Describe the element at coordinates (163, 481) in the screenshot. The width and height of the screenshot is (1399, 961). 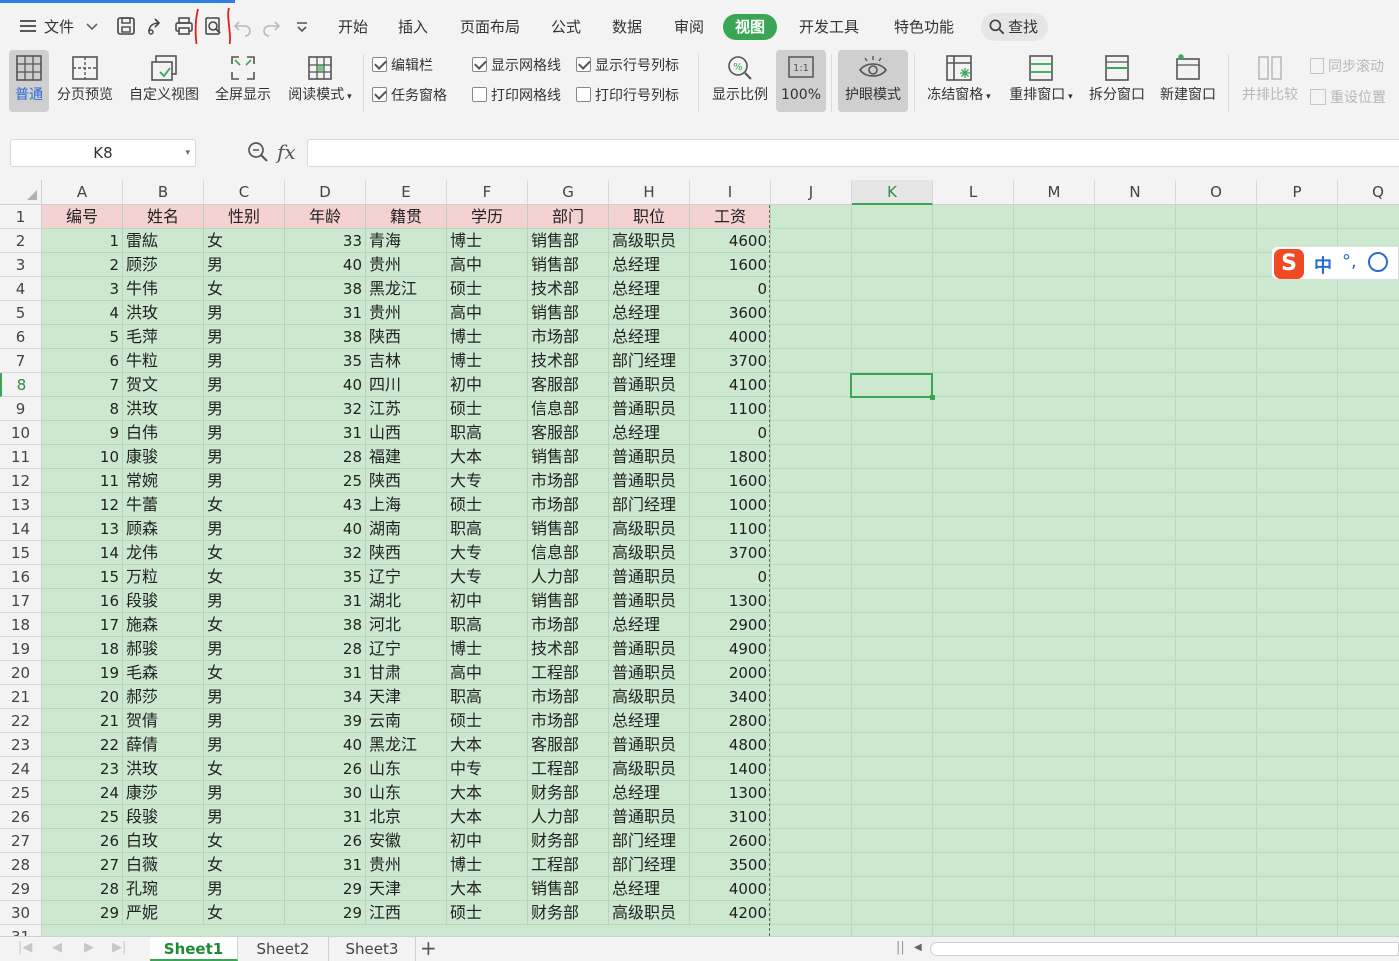
I see `table-cell: 常婉` at that location.